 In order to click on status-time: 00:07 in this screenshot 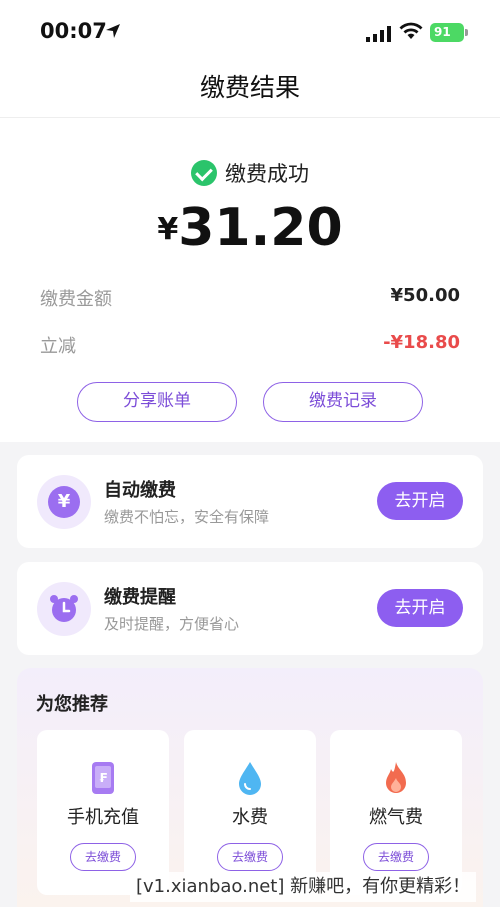, I will do `click(73, 31)`.